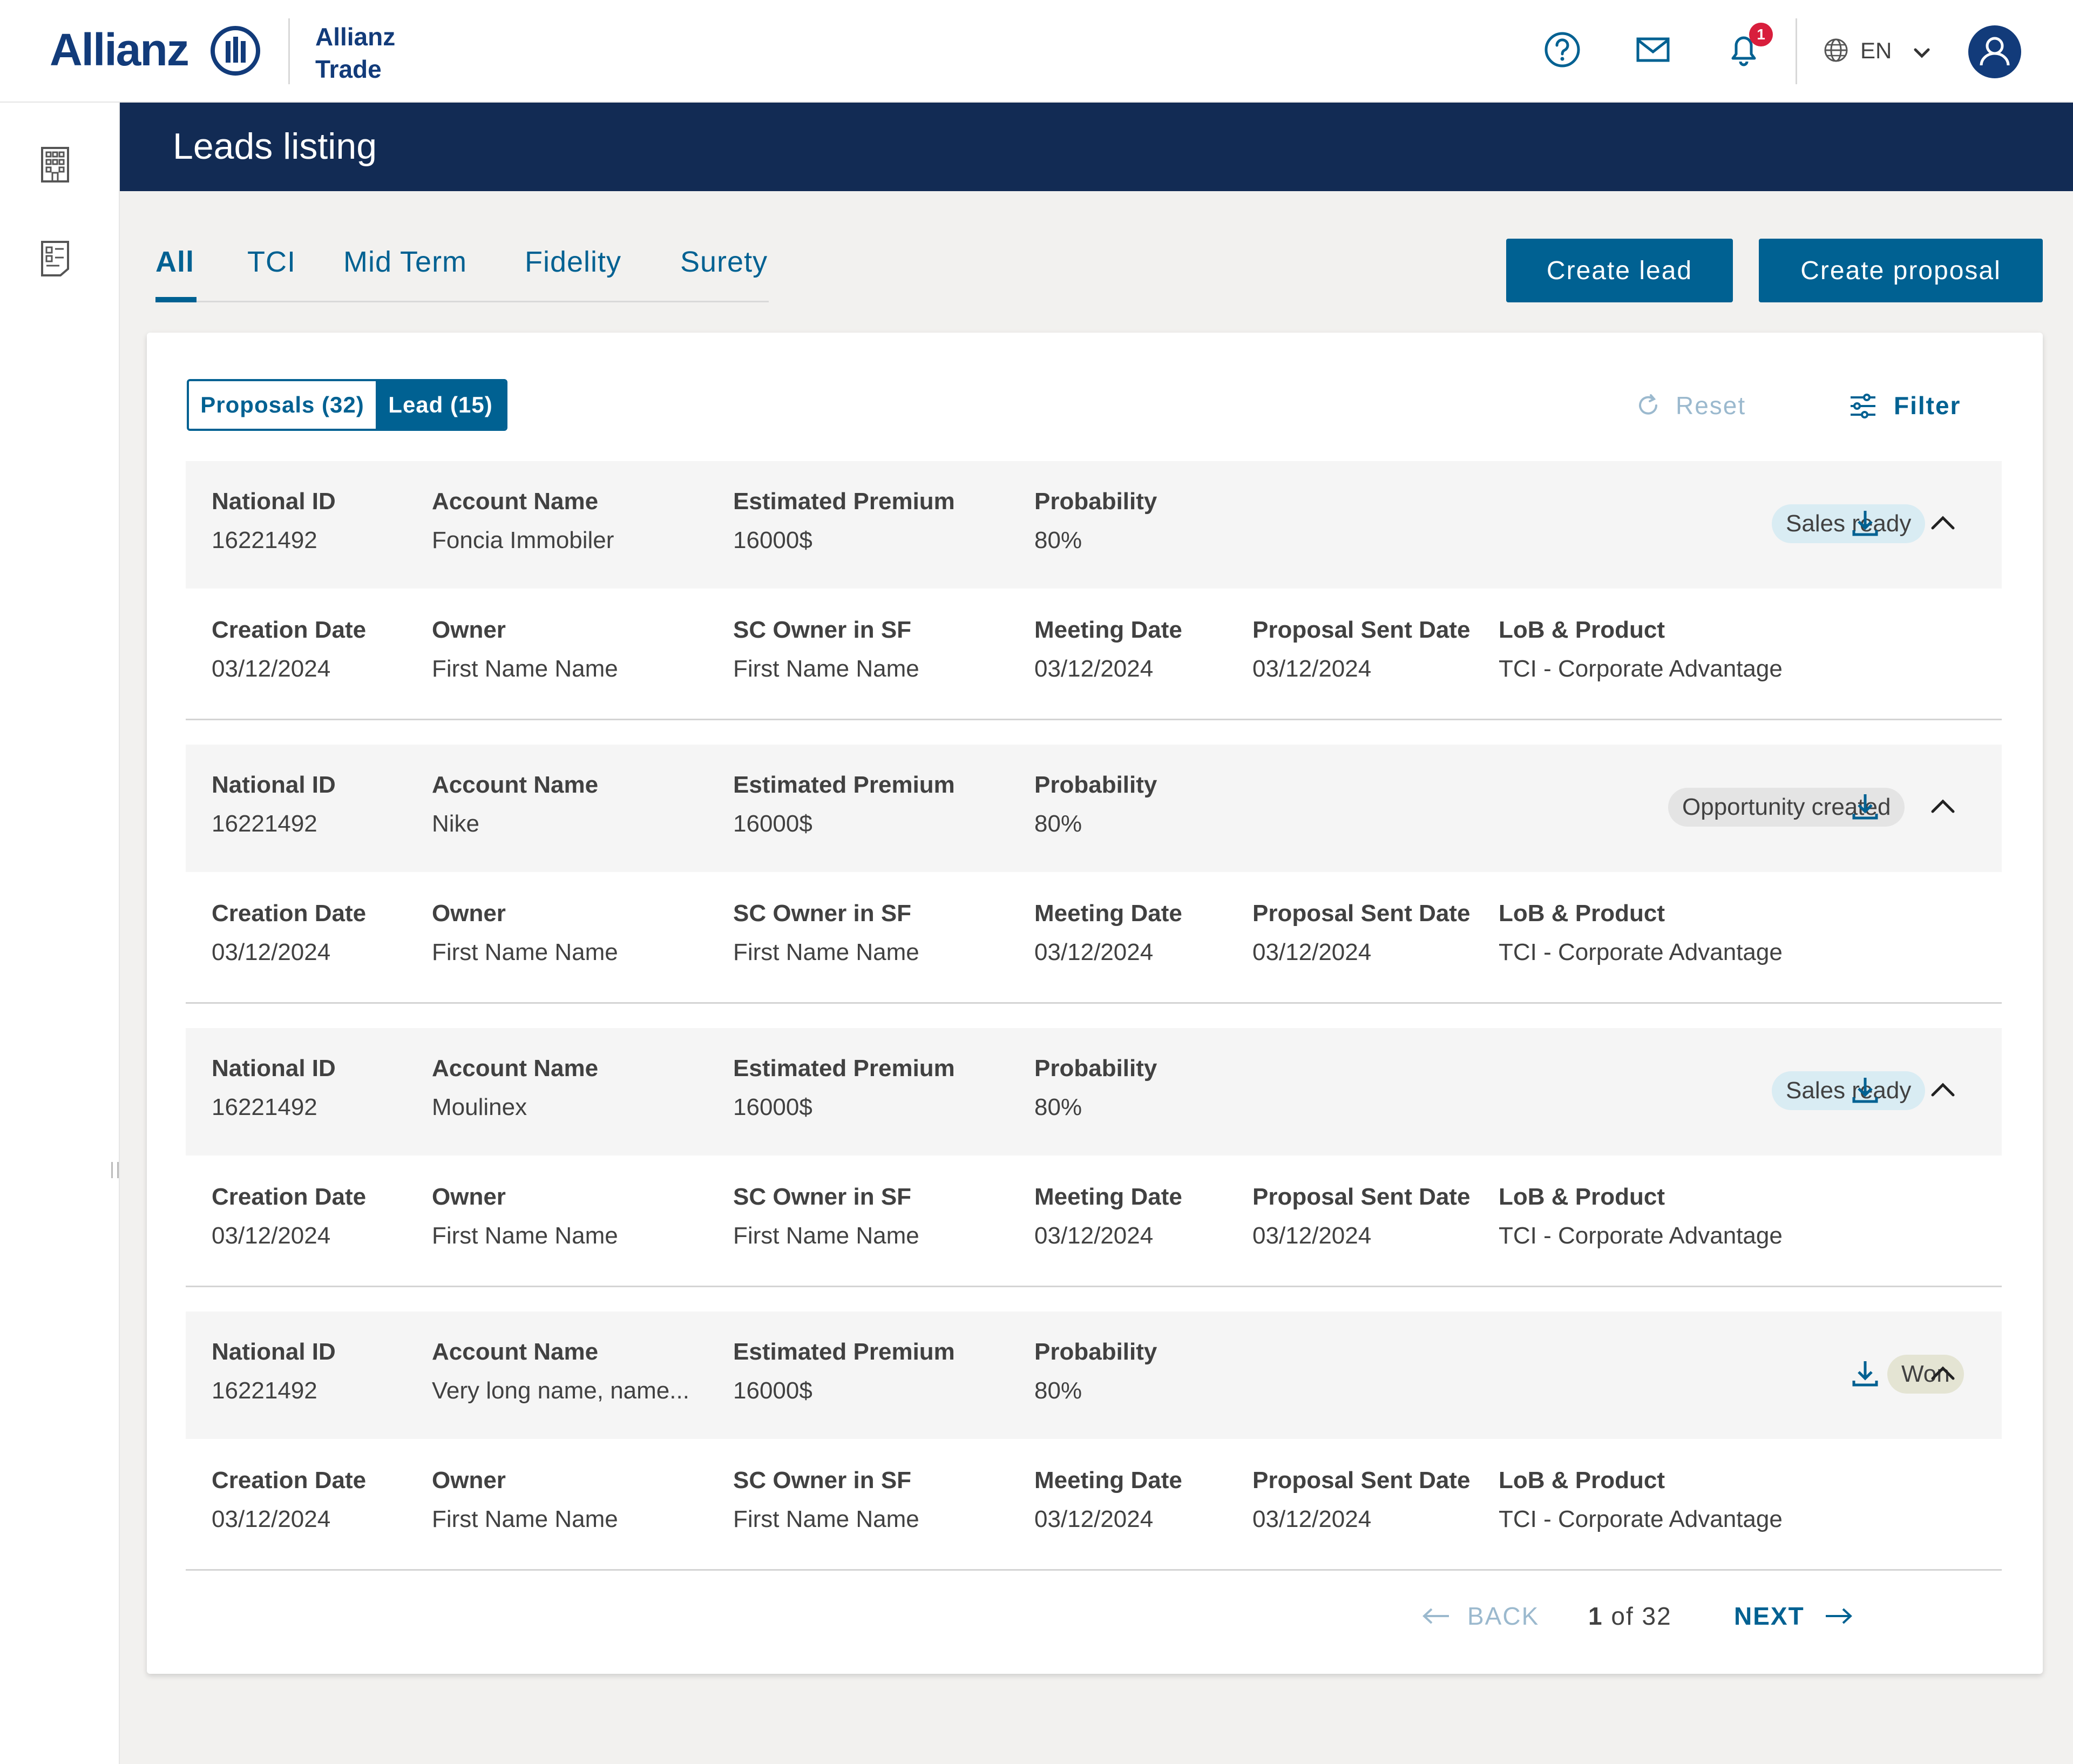 The image size is (2073, 1764). What do you see at coordinates (176, 299) in the screenshot?
I see `active-tab-indicator` at bounding box center [176, 299].